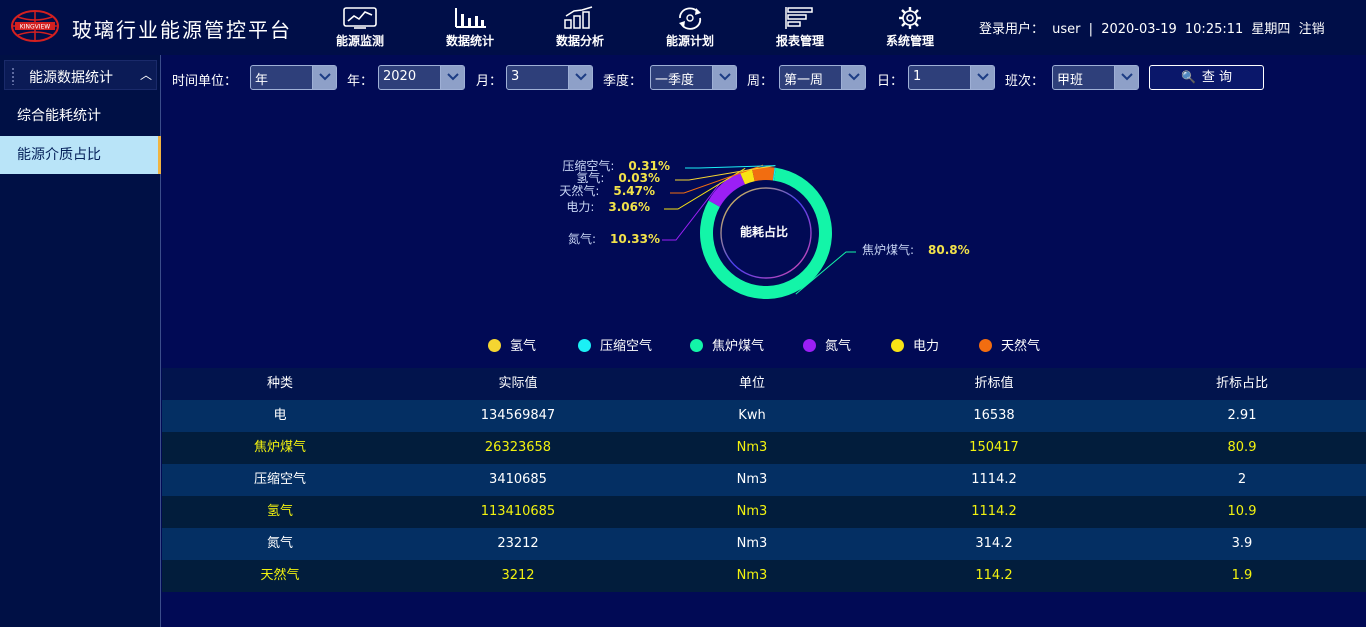 This screenshot has width=1366, height=627. What do you see at coordinates (182, 30) in the screenshot?
I see `app-title: 玻璃行业能源管控平台` at bounding box center [182, 30].